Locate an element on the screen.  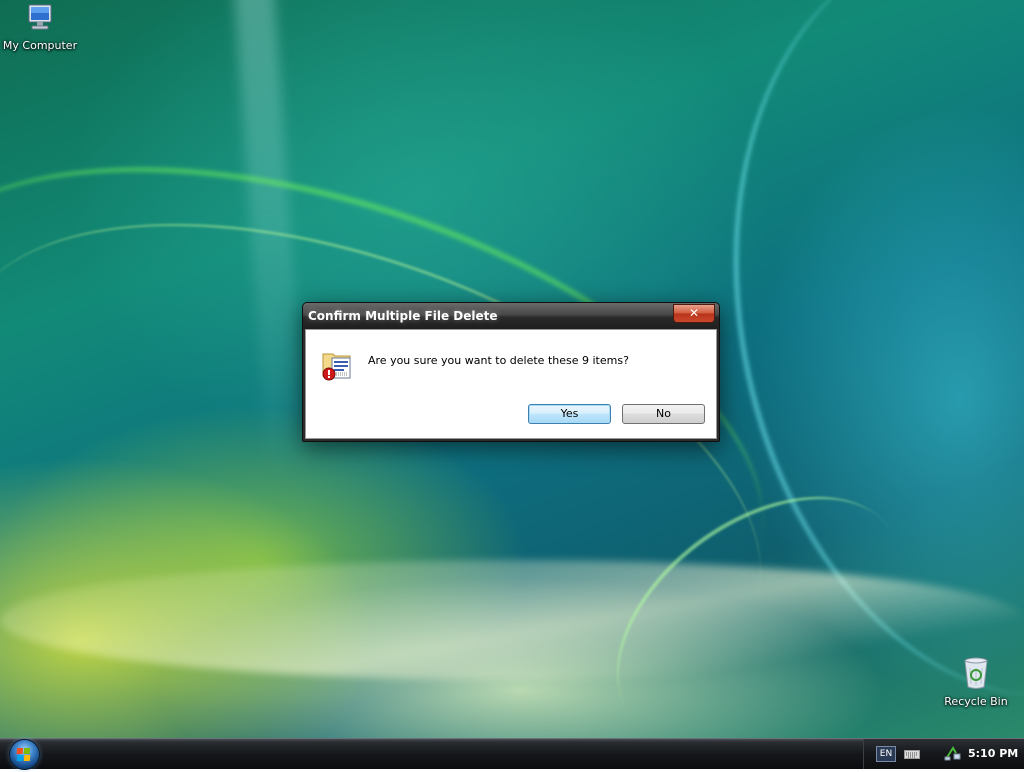
keyboard-icon is located at coordinates (912, 754).